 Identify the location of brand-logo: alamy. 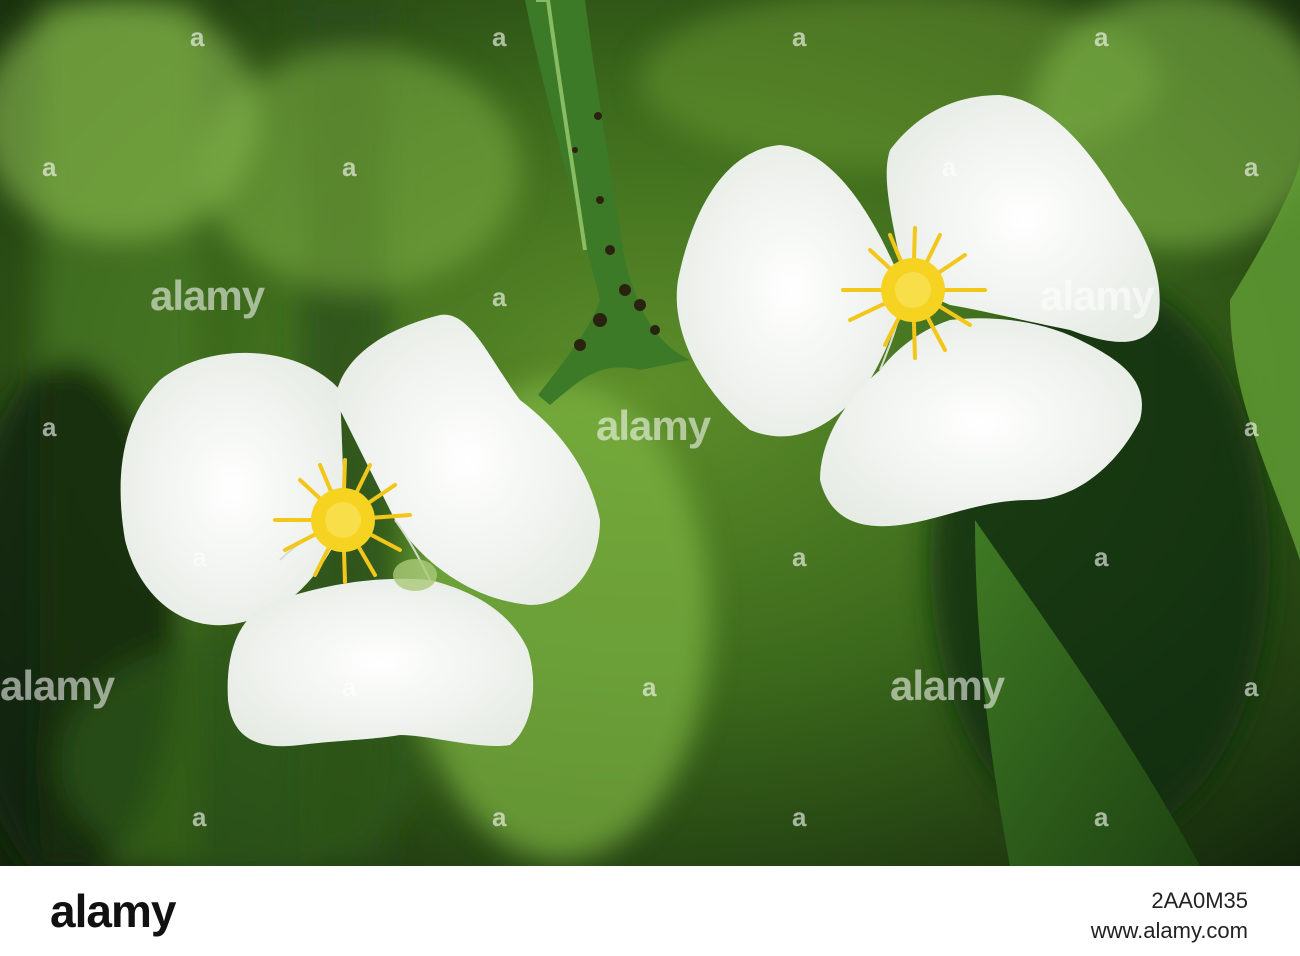
(113, 911).